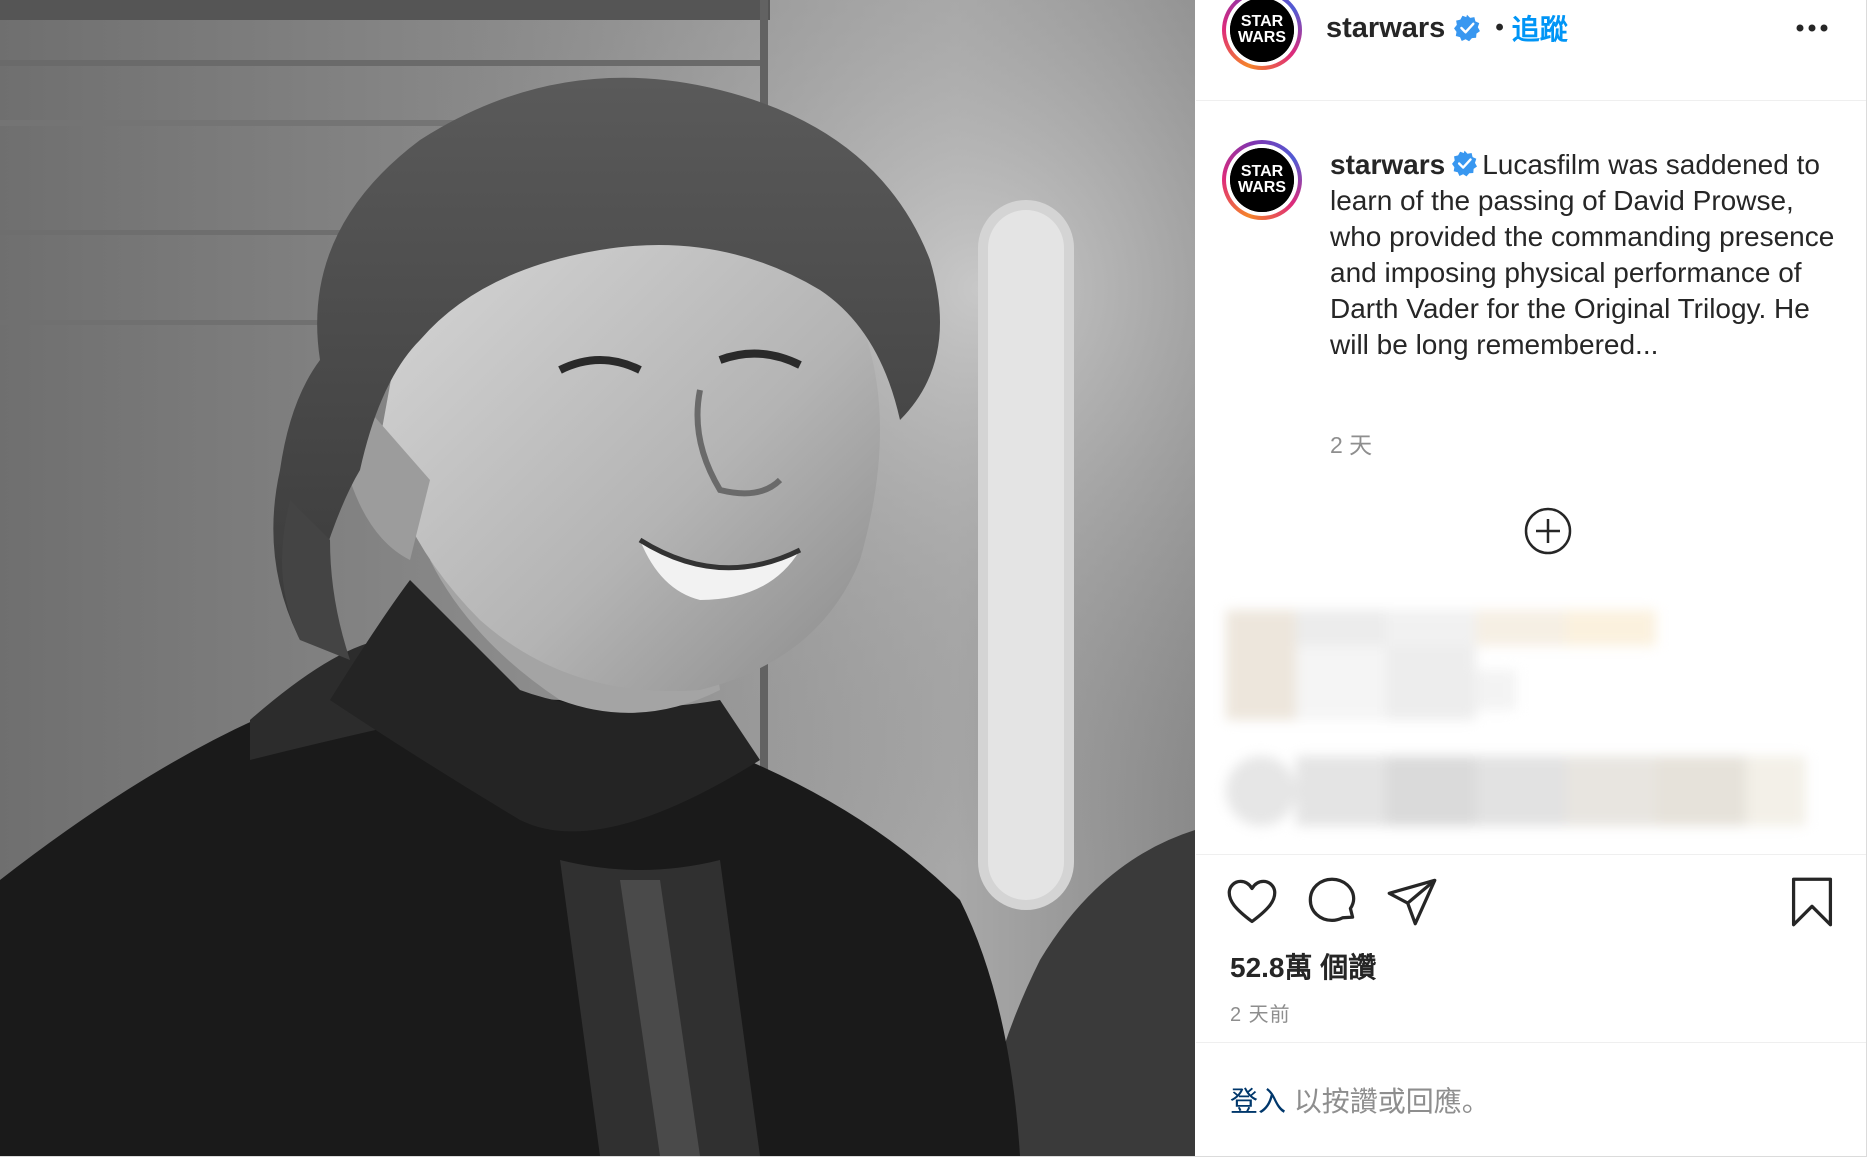  What do you see at coordinates (1540, 28) in the screenshot?
I see `follow-button: 追蹤` at bounding box center [1540, 28].